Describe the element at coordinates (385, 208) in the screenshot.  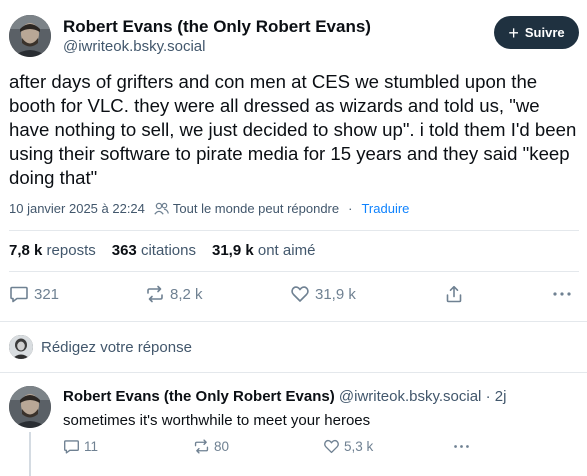
I see `translate-link: Traduire` at that location.